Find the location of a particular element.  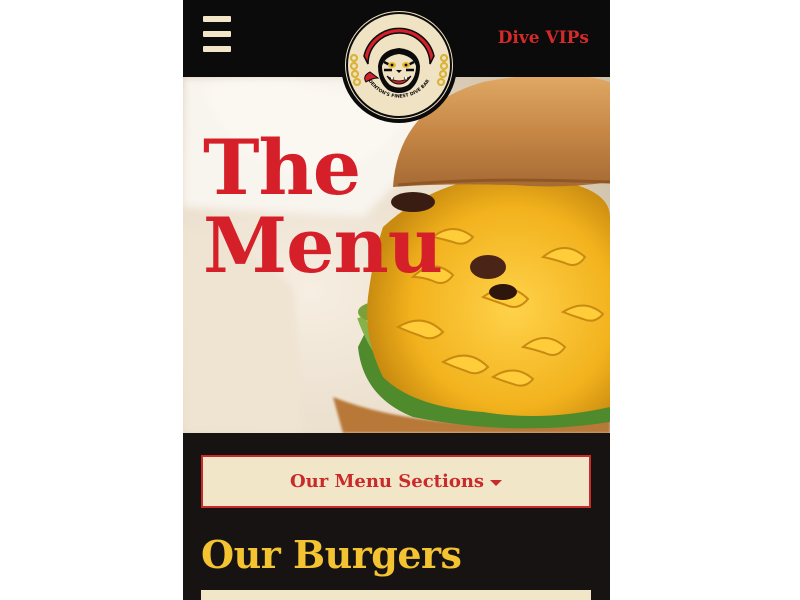

menu-sections-label: Our Menu Sections is located at coordinates (387, 481).